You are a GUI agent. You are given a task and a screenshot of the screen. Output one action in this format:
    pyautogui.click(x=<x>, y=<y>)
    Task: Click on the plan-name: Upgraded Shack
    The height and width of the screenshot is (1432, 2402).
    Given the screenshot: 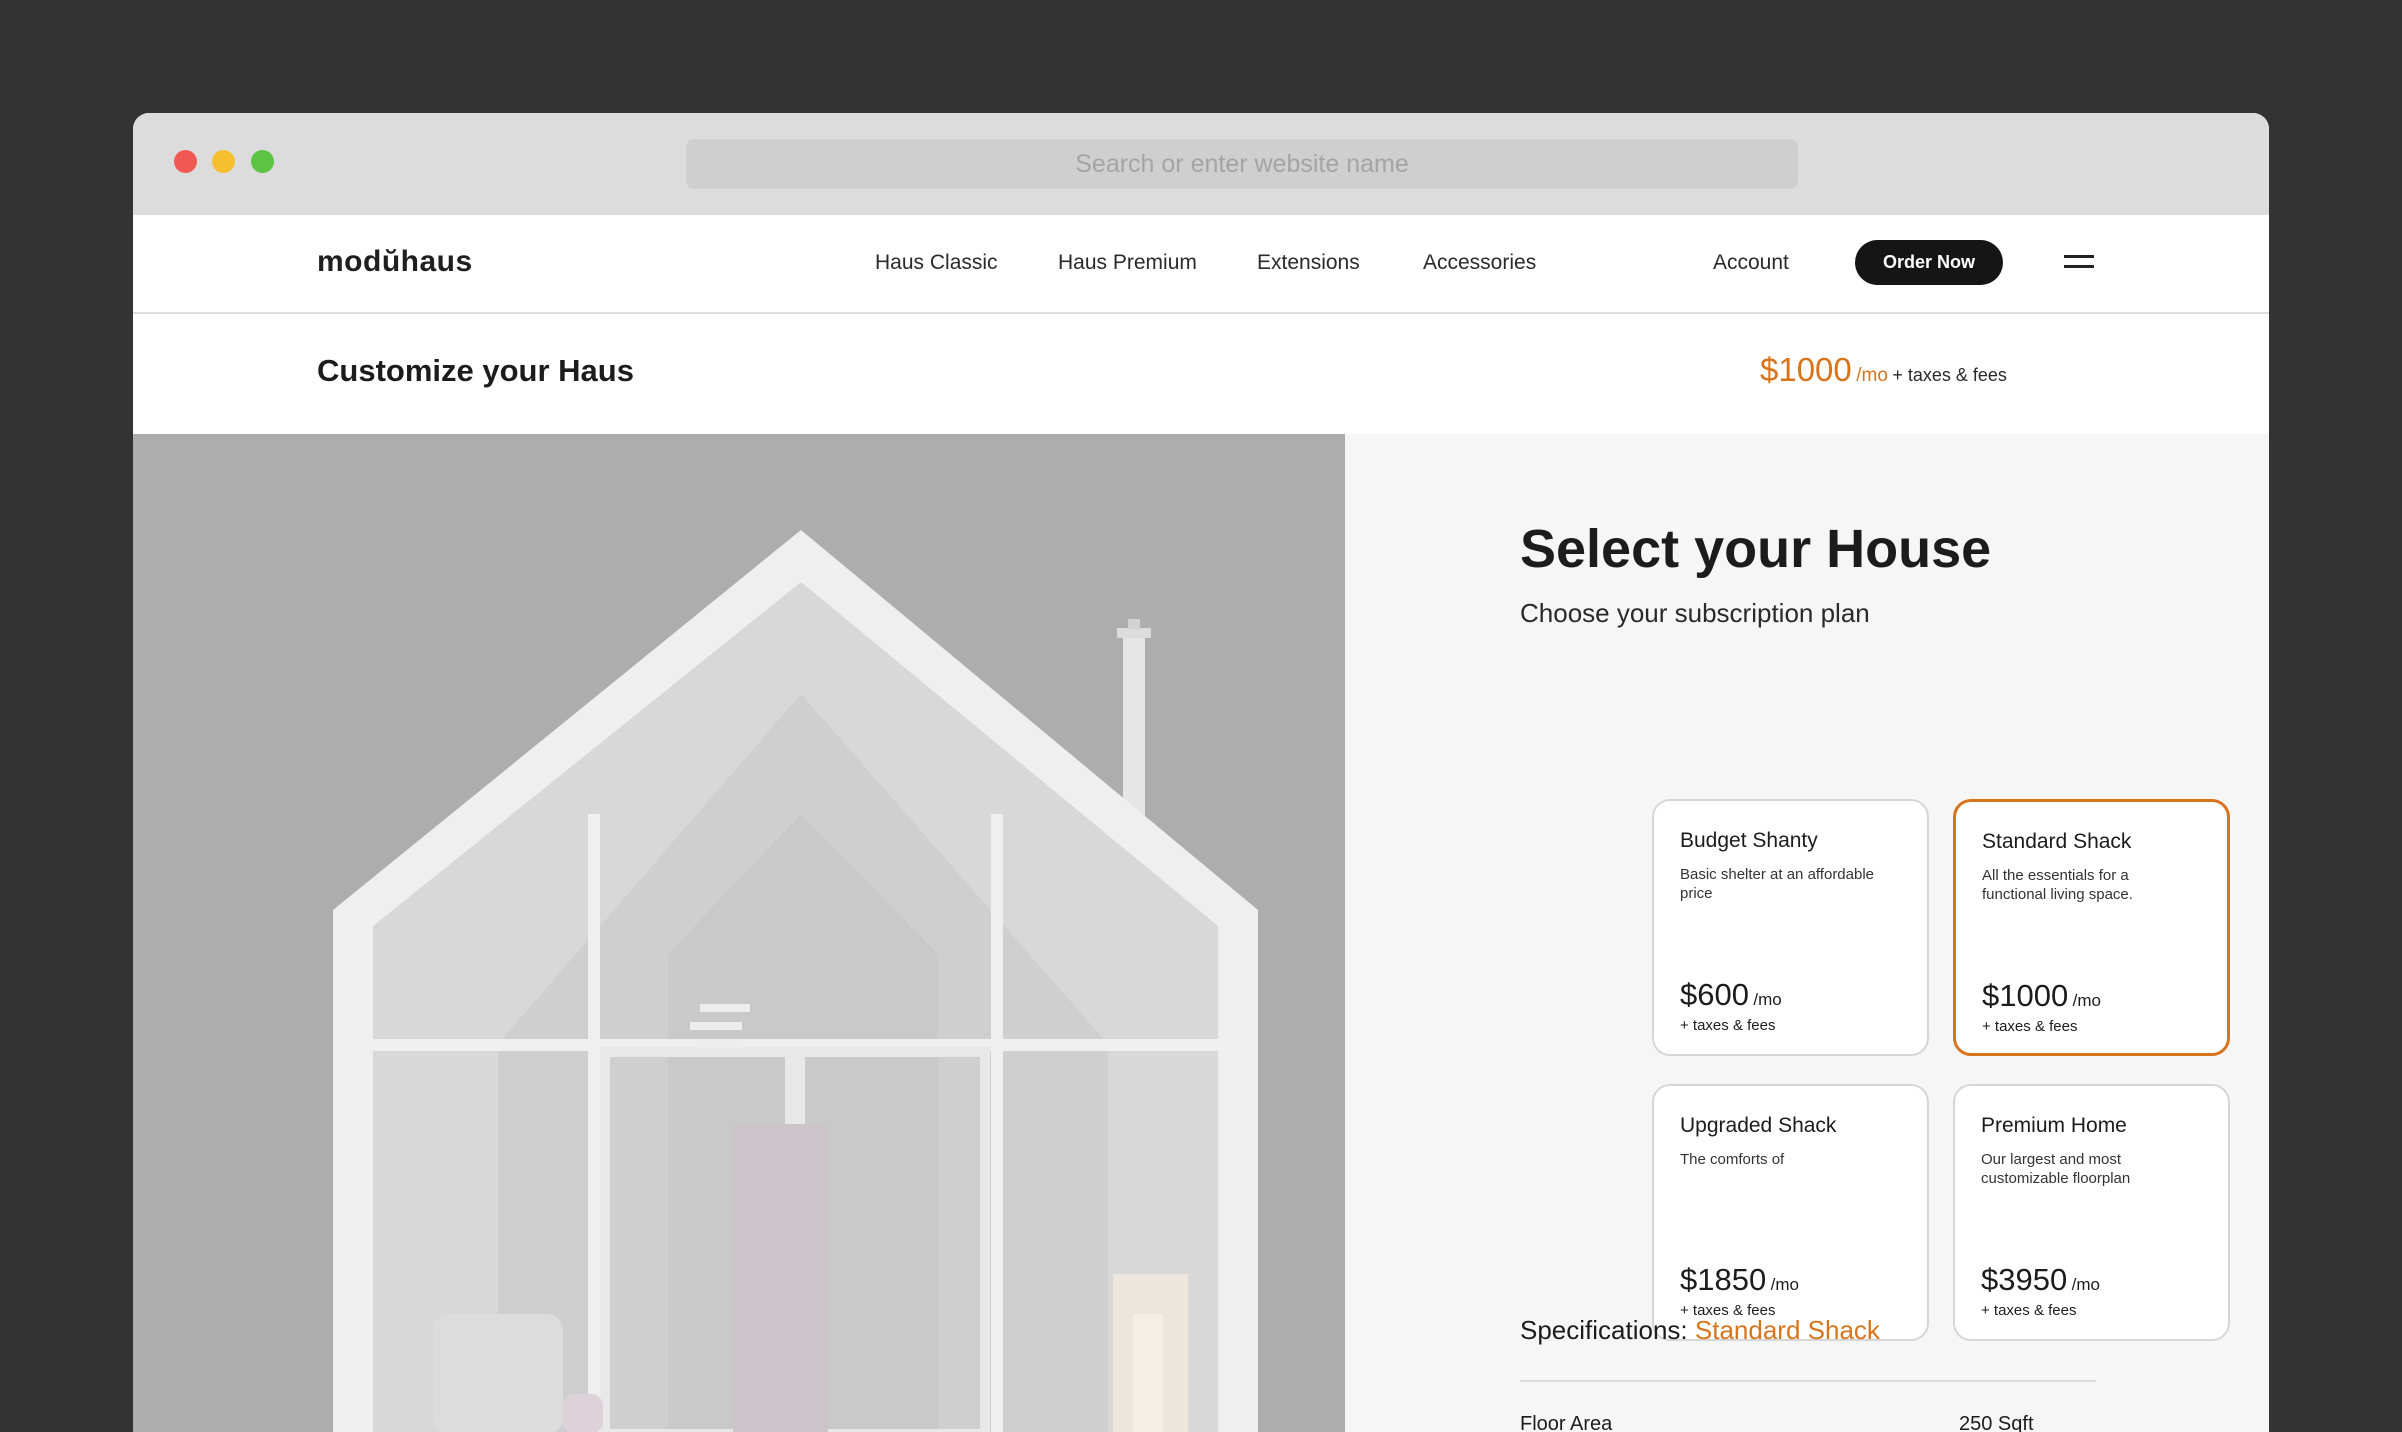 What is the action you would take?
    pyautogui.click(x=1758, y=1125)
    